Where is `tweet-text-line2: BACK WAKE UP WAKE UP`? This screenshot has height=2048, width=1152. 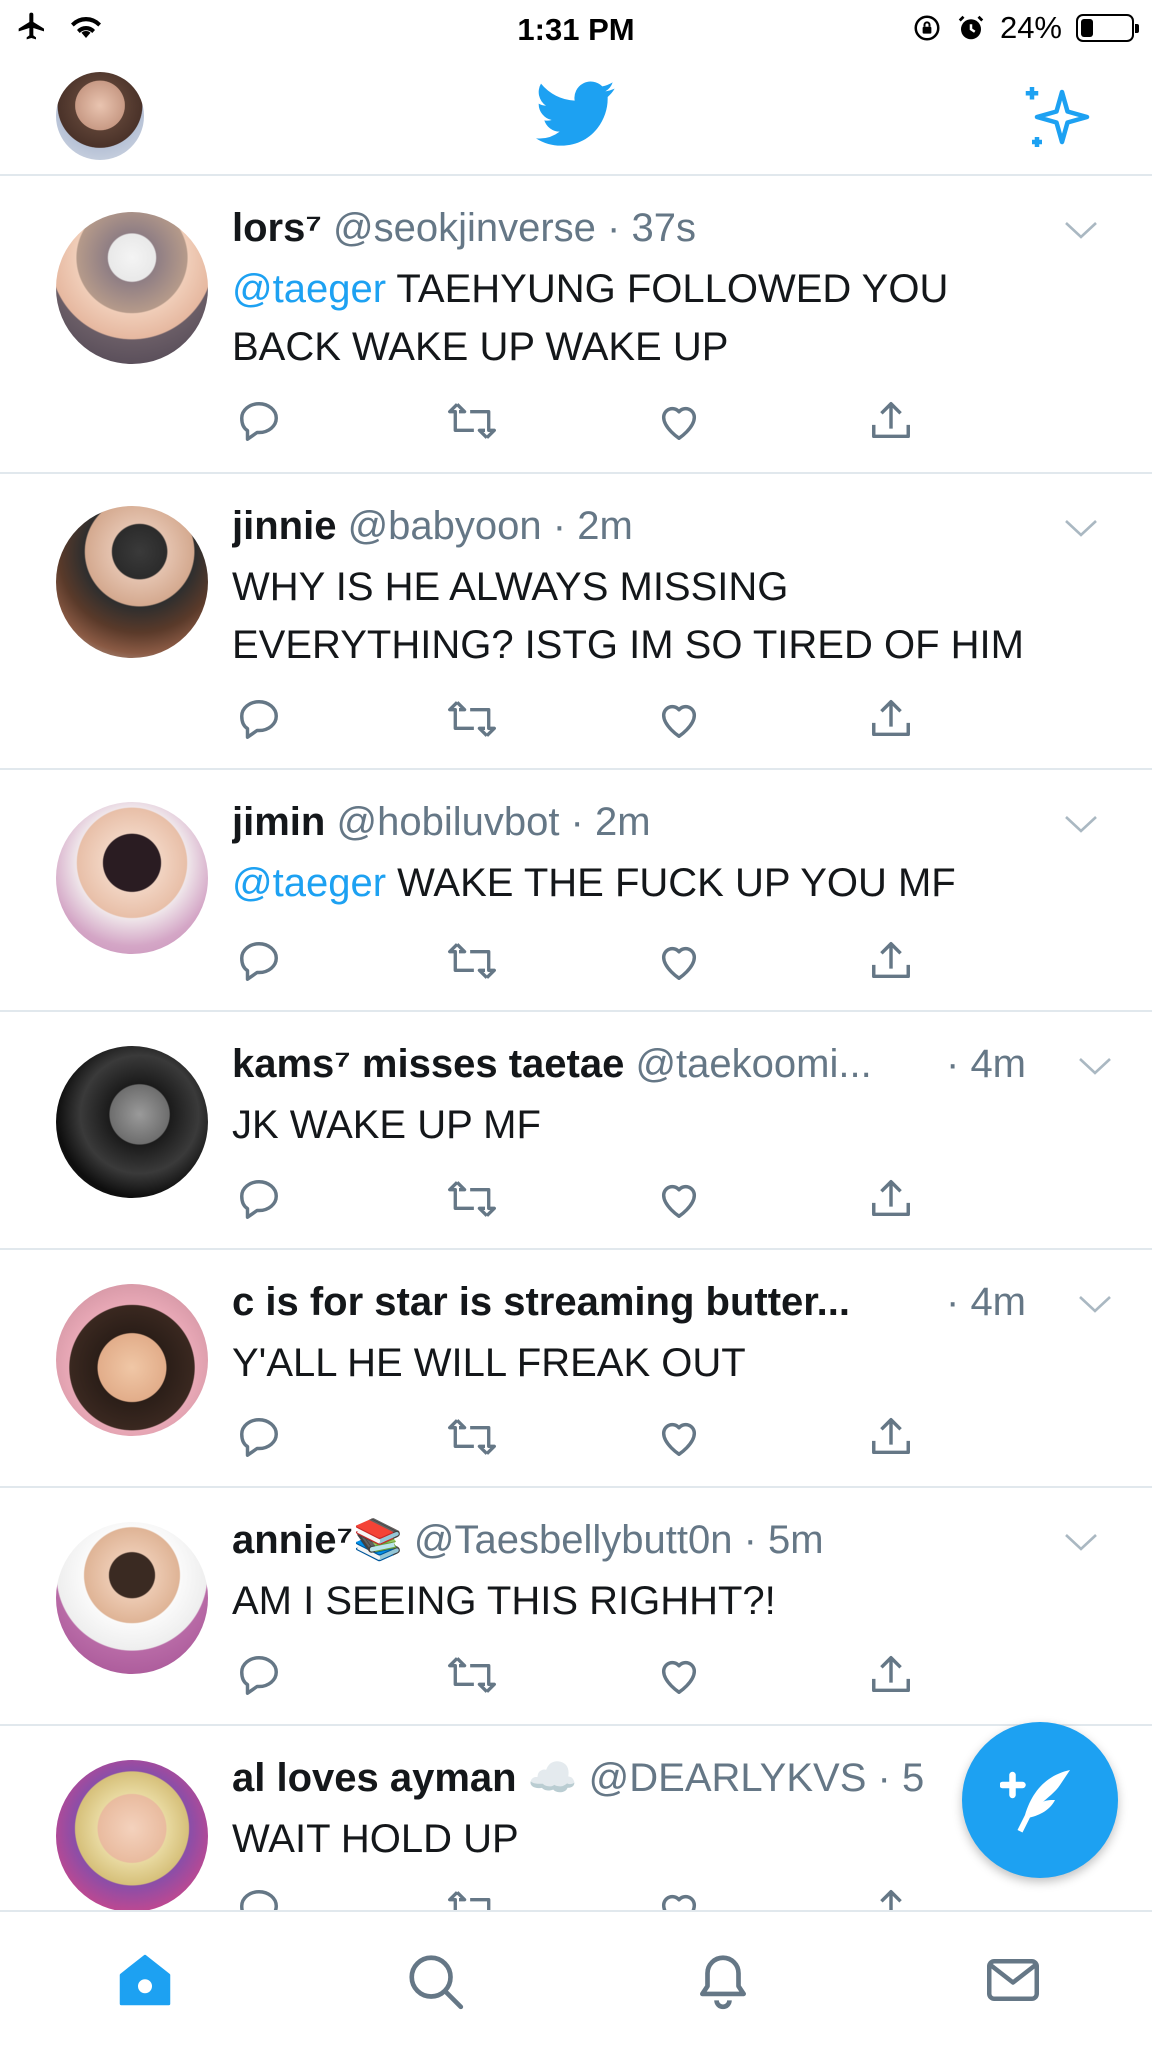 tweet-text-line2: BACK WAKE UP WAKE UP is located at coordinates (480, 347).